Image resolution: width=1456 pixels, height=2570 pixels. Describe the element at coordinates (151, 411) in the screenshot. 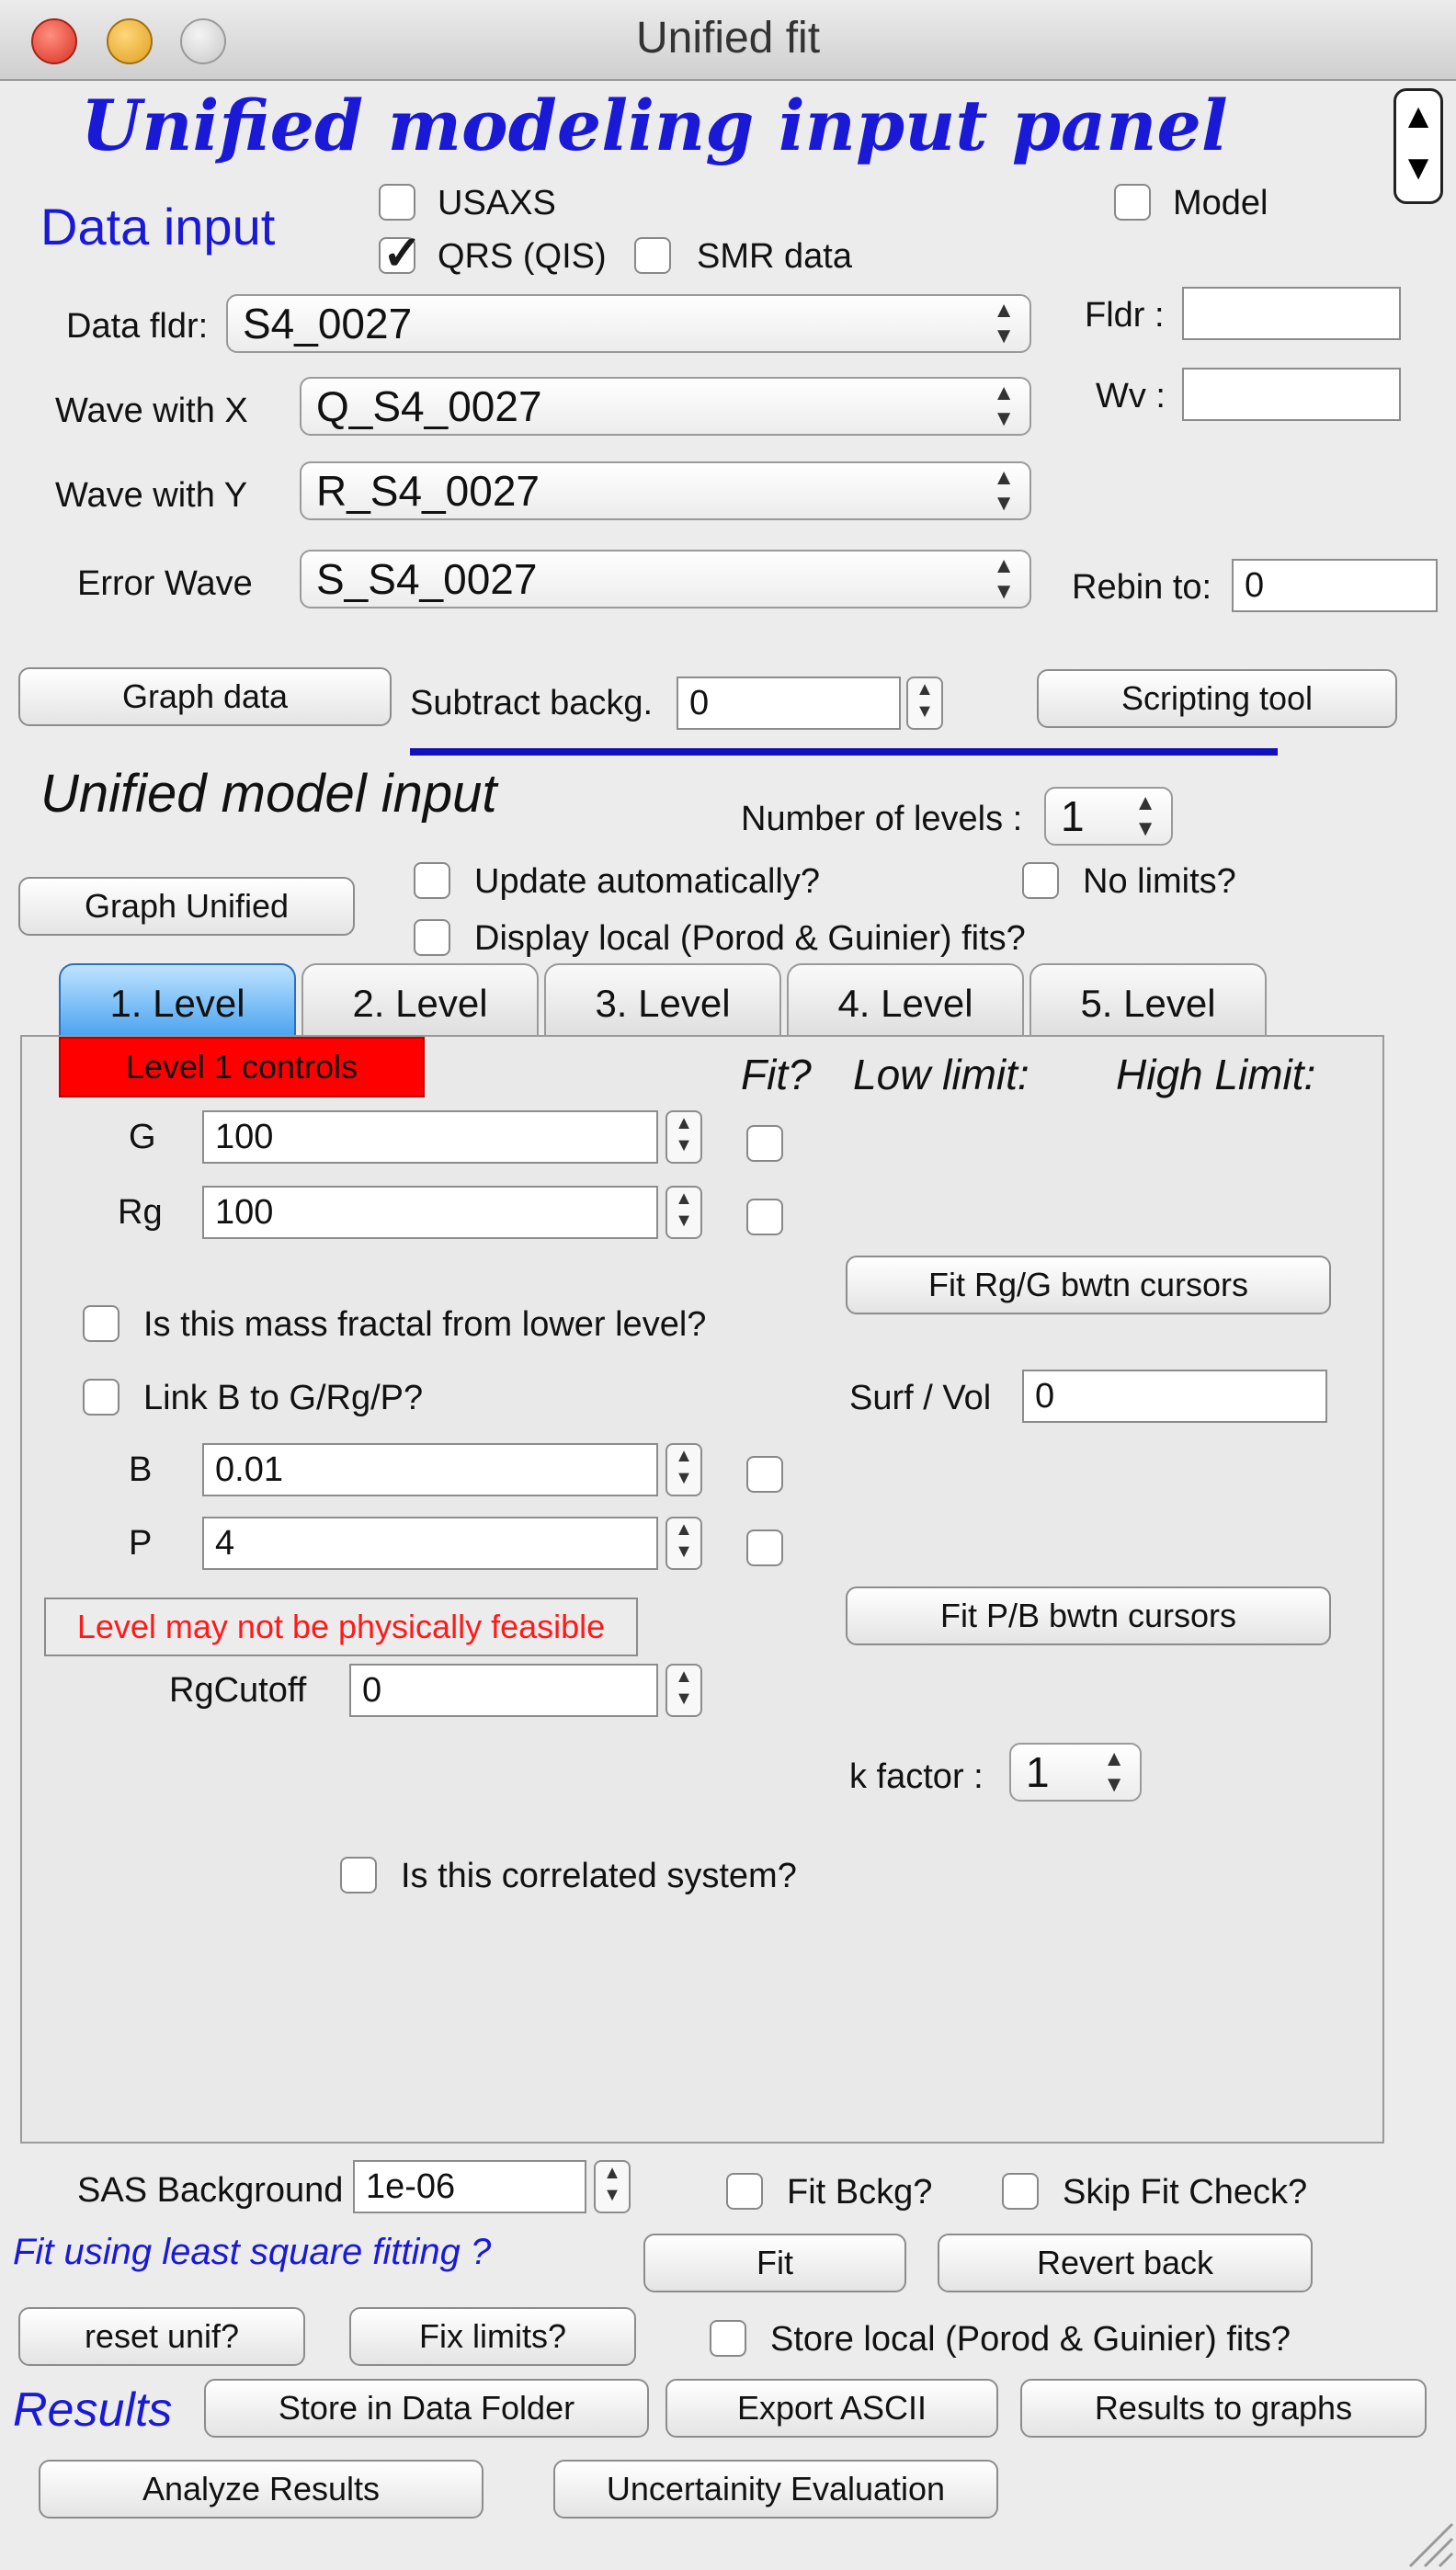

I see `wave-x-label: Wave with X` at that location.